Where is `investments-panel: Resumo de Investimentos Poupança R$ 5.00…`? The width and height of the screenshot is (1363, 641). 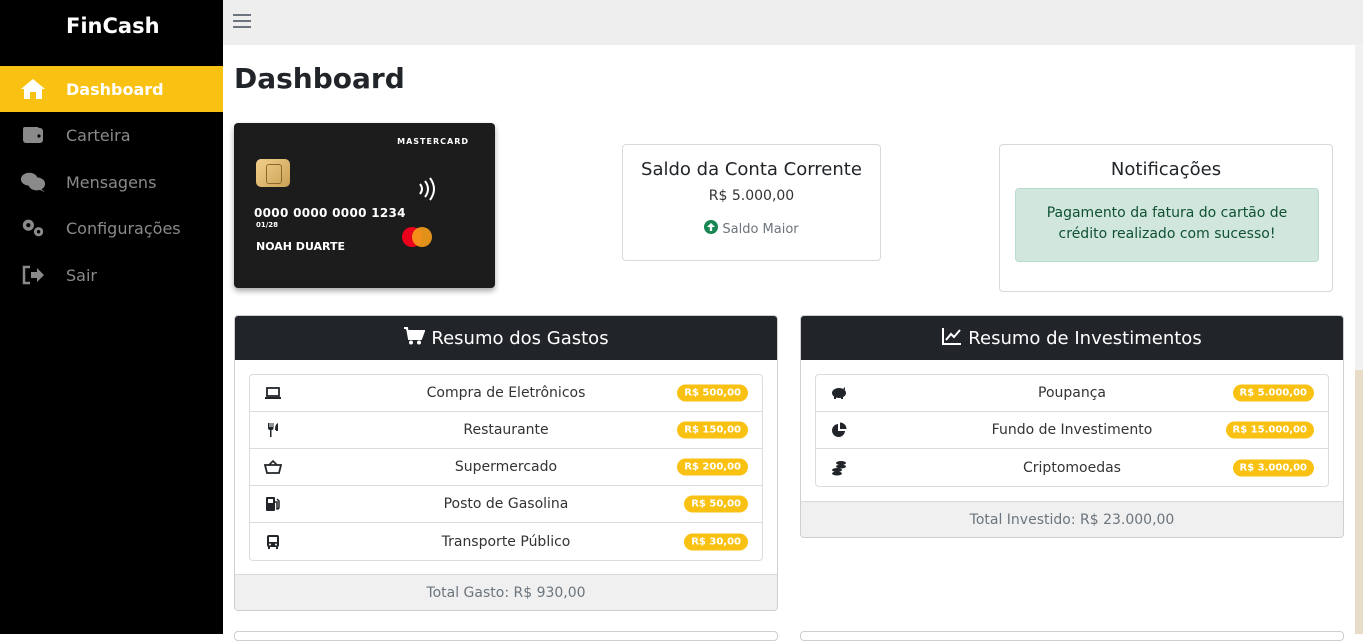
investments-panel: Resumo de Investimentos Poupança R$ 5.00… is located at coordinates (1072, 426).